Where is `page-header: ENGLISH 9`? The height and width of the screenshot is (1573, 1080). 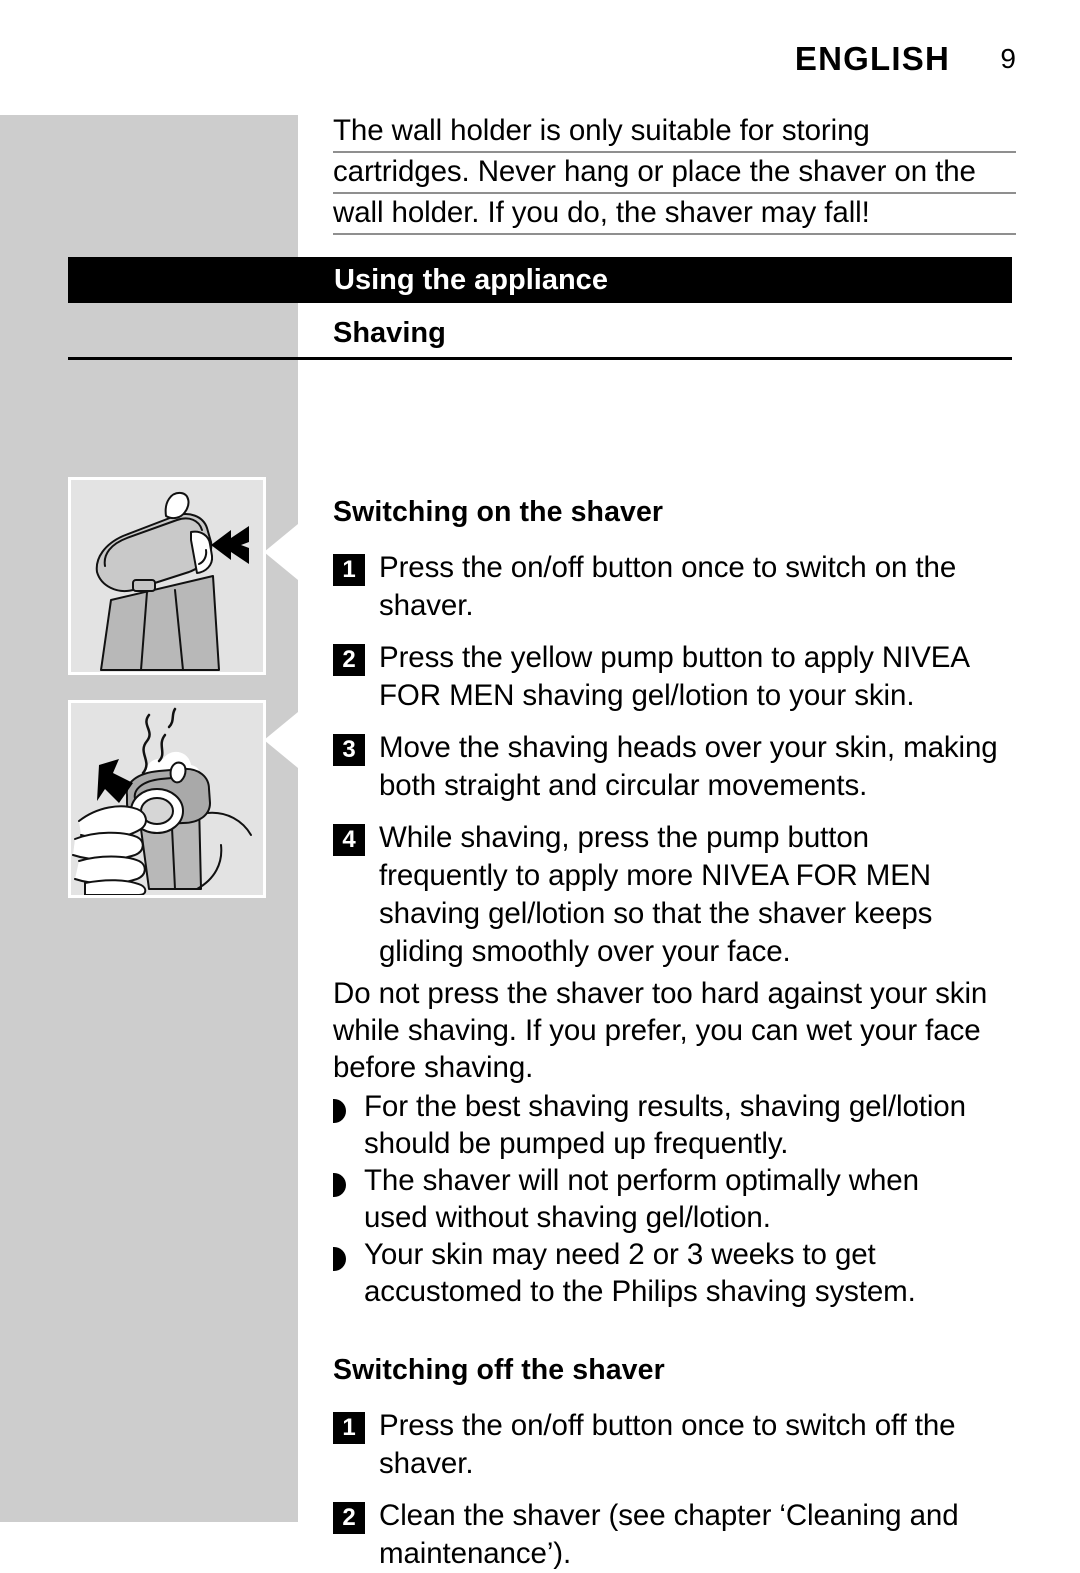
page-header: ENGLISH 9 is located at coordinates (508, 59).